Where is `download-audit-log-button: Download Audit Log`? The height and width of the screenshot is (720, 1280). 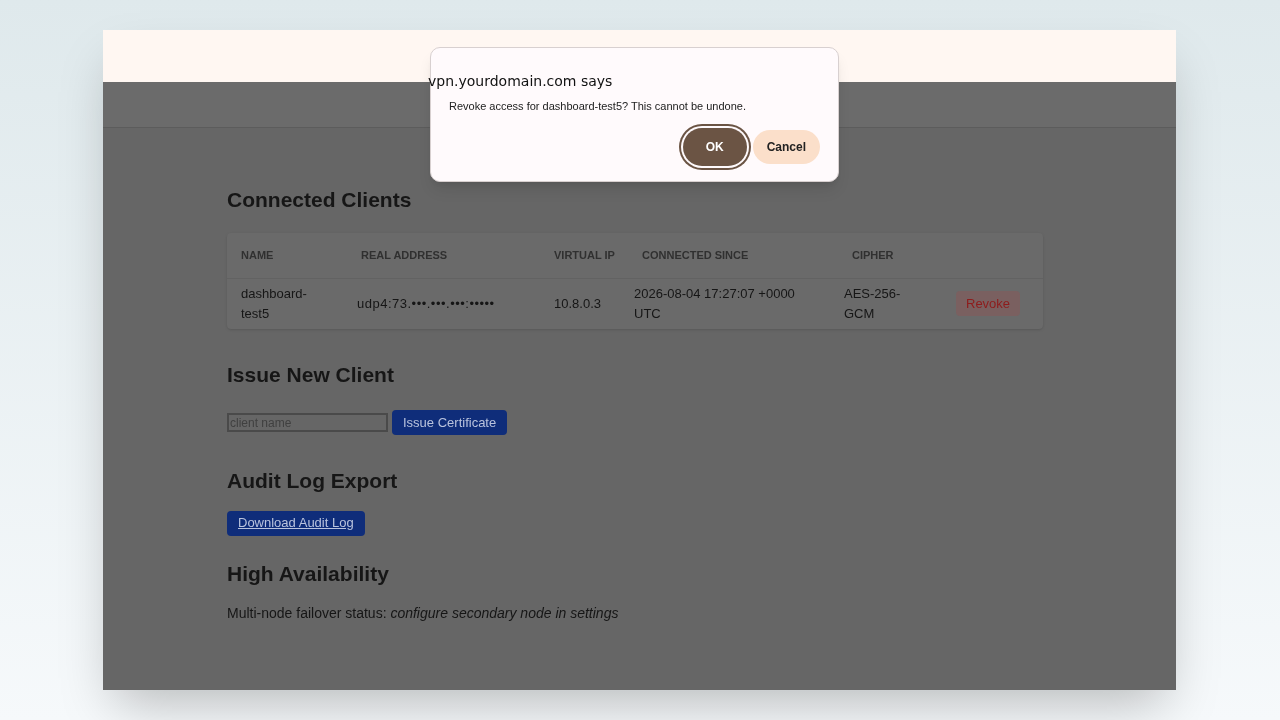 download-audit-log-button: Download Audit Log is located at coordinates (296, 523).